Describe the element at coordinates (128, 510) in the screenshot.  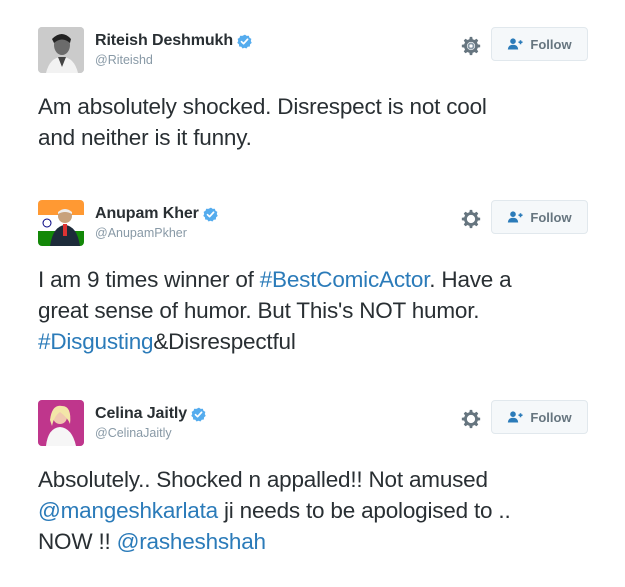
I see `mention-link: @mangeshkarlata` at that location.